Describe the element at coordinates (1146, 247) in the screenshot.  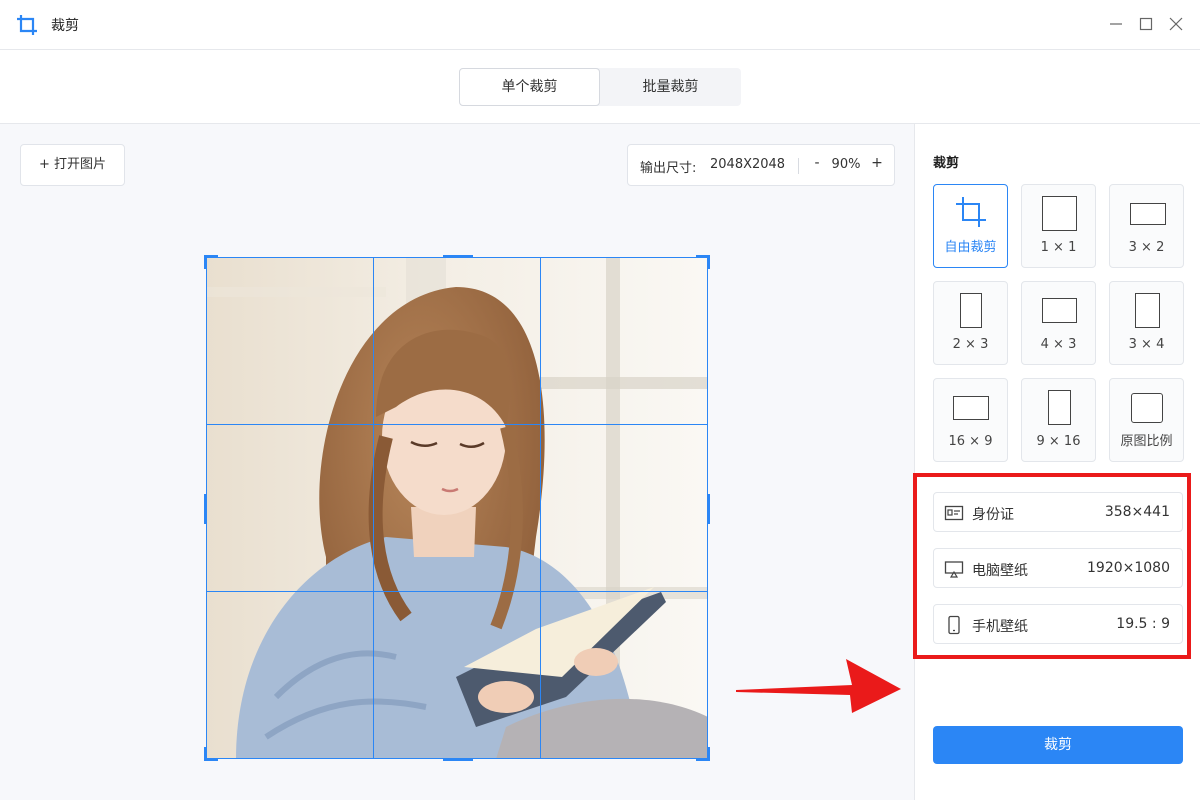
I see `ratio-label: 3 × 2` at that location.